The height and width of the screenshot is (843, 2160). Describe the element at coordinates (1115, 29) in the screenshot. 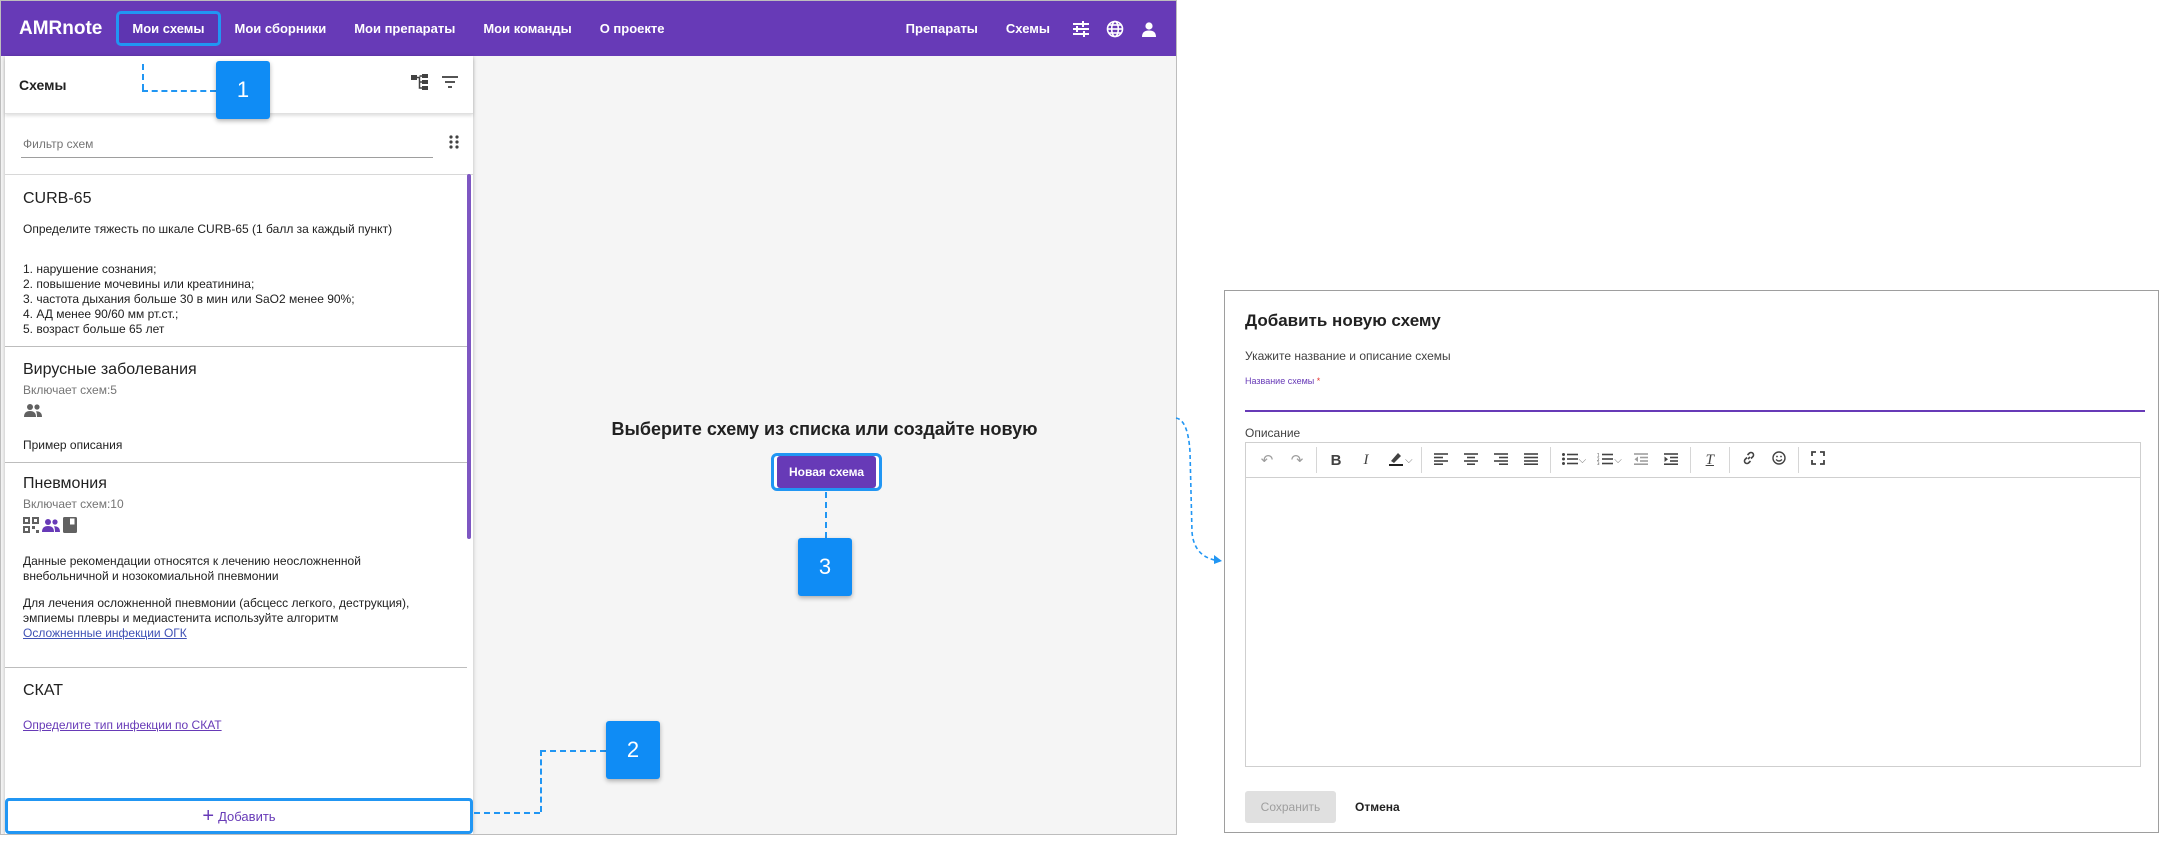

I see `globe-icon` at that location.